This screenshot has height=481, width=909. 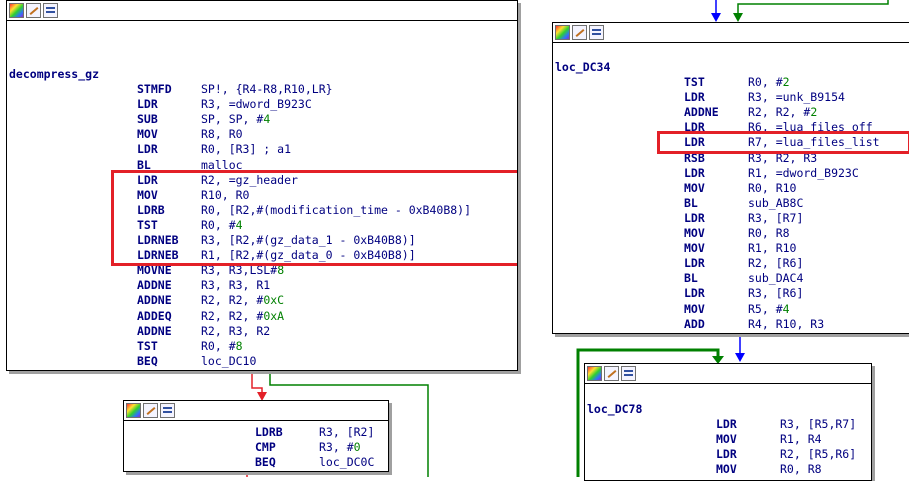 I want to click on operand: R2, R2, #2, so click(x=782, y=112).